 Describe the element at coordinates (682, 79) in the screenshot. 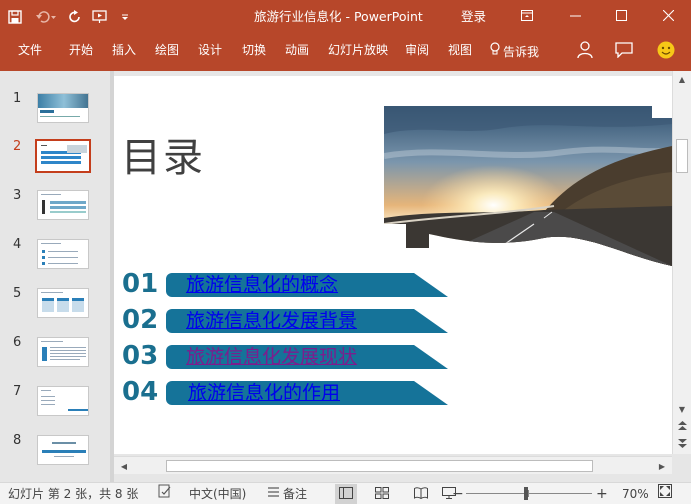

I see `scroll-up-button: ▲` at that location.